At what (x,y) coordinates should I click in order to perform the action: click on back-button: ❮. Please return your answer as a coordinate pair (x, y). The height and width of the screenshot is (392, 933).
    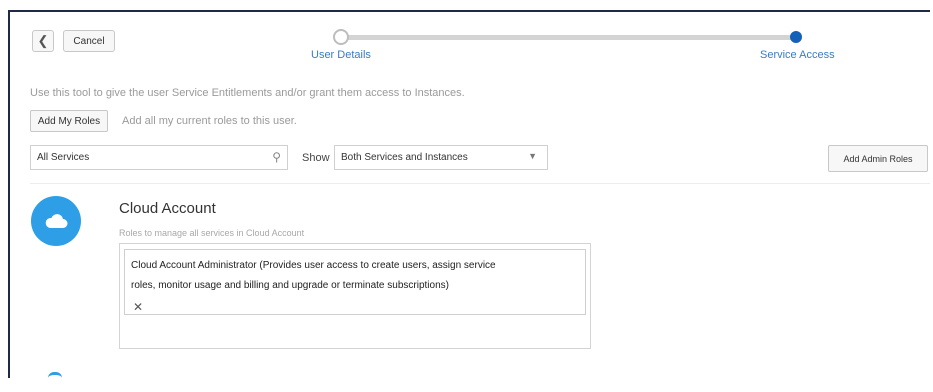
    Looking at the image, I should click on (43, 41).